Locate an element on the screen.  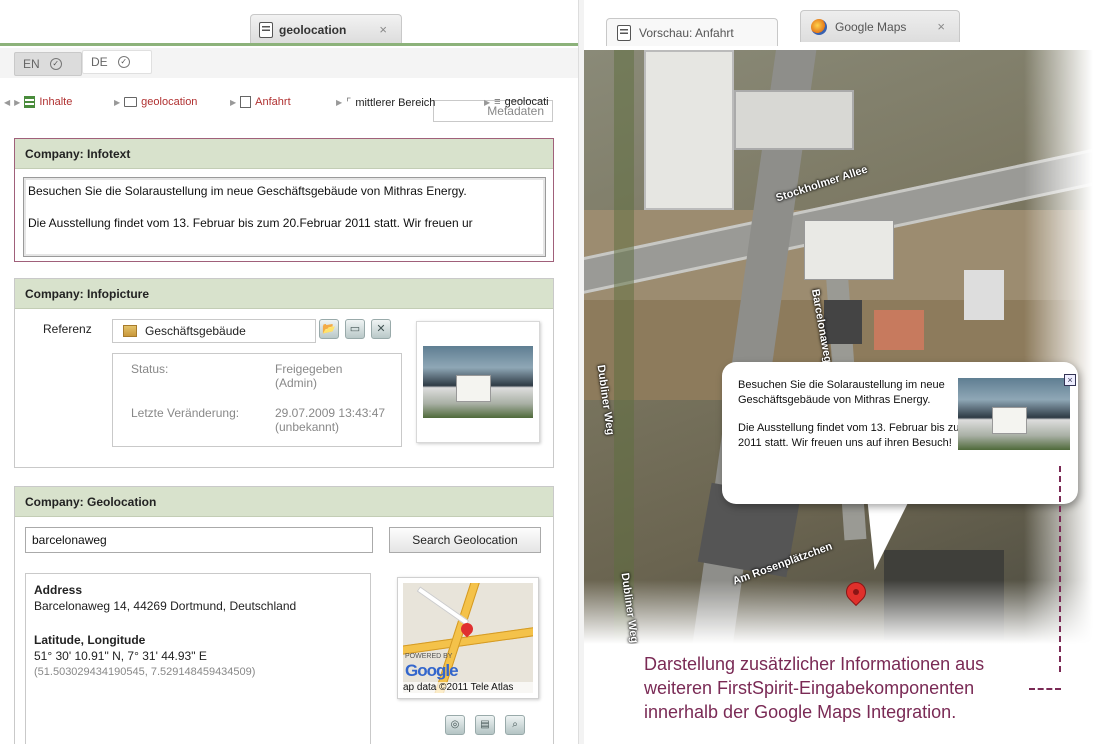
breadcrumb-item-inhalte: ◀ ▶ Inhalte is located at coordinates (38, 102).